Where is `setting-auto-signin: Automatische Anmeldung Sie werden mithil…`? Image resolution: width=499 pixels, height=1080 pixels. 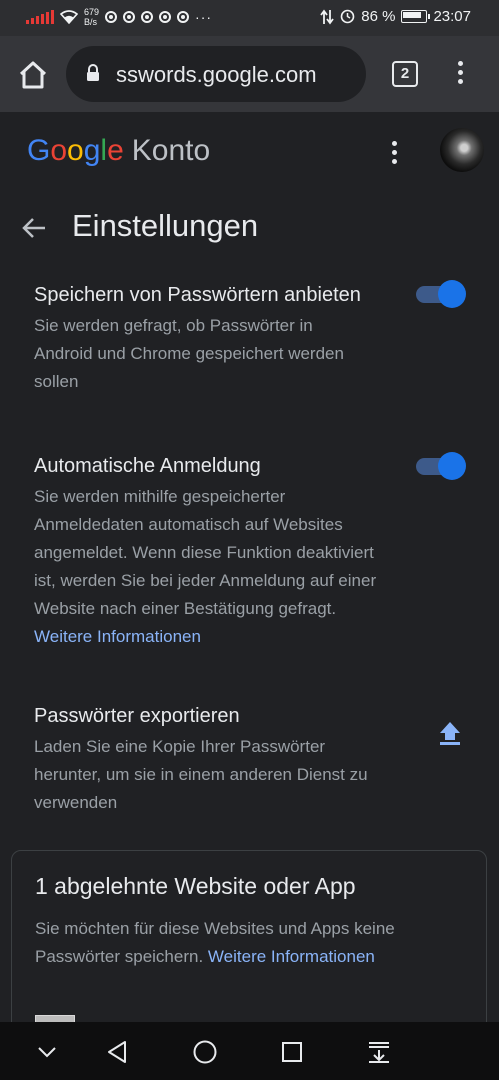 setting-auto-signin: Automatische Anmeldung Sie werden mithil… is located at coordinates (214, 550).